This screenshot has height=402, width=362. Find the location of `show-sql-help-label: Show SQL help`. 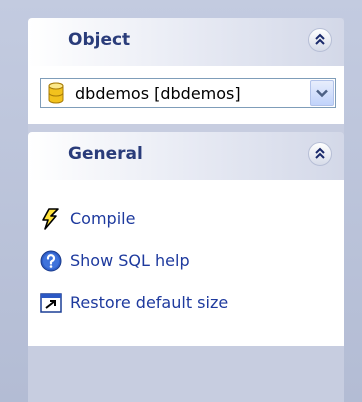

show-sql-help-label: Show SQL help is located at coordinates (130, 260).